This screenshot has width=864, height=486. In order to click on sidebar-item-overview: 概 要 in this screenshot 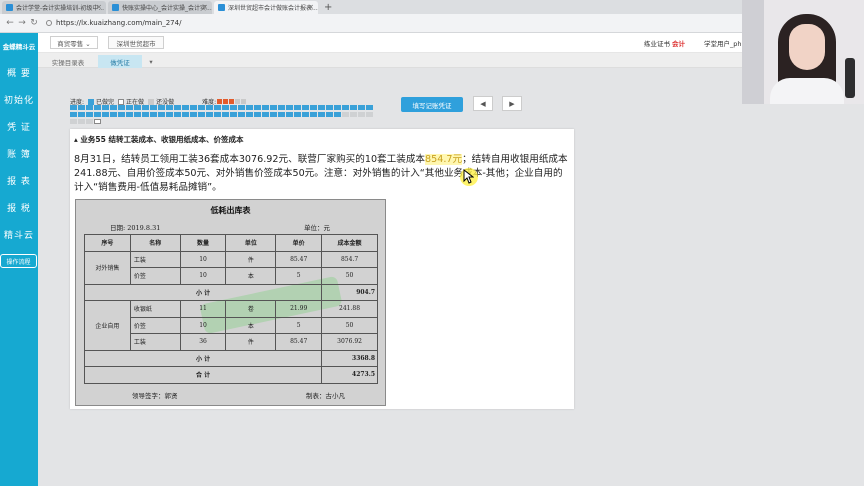, I will do `click(19, 72)`.